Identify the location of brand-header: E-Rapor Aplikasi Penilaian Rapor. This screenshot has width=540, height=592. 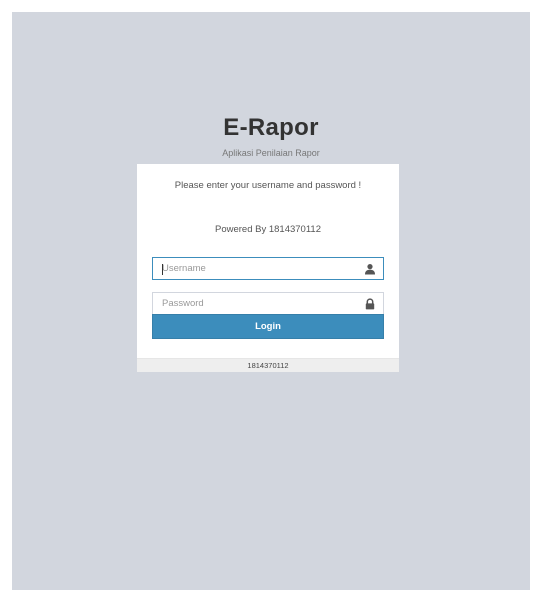
(271, 136).